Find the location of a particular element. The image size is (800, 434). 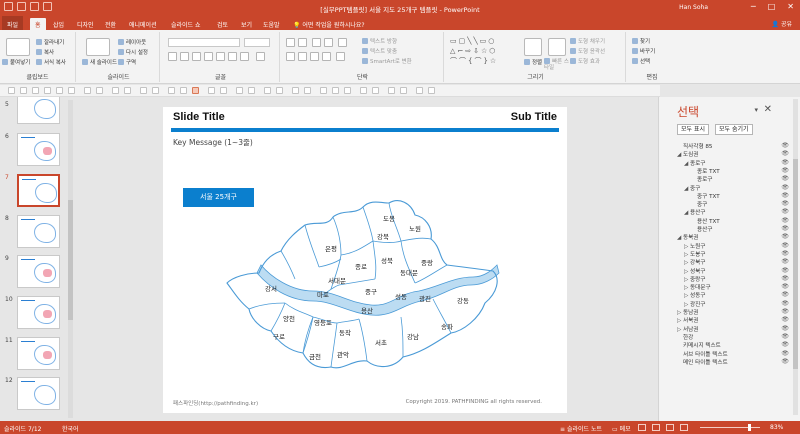

comments-button: ▭ 메모 is located at coordinates (621, 428).